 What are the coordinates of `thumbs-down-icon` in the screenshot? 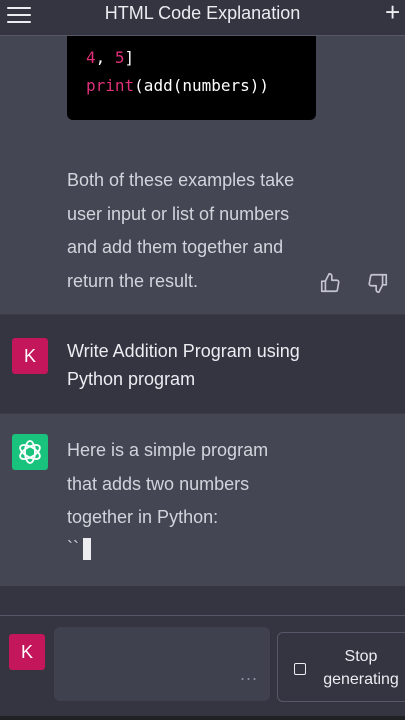 It's located at (378, 283).